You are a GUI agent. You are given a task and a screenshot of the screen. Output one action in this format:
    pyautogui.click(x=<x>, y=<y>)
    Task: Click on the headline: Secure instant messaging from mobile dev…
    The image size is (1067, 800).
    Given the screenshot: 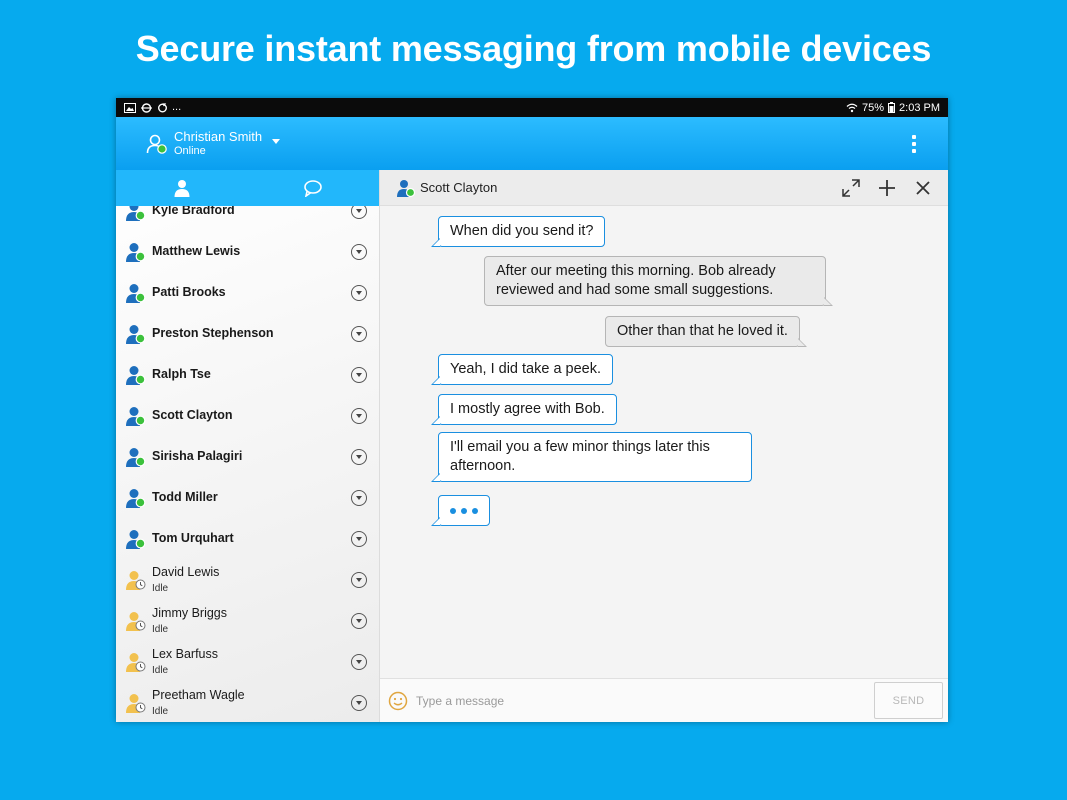 What is the action you would take?
    pyautogui.click(x=533, y=48)
    